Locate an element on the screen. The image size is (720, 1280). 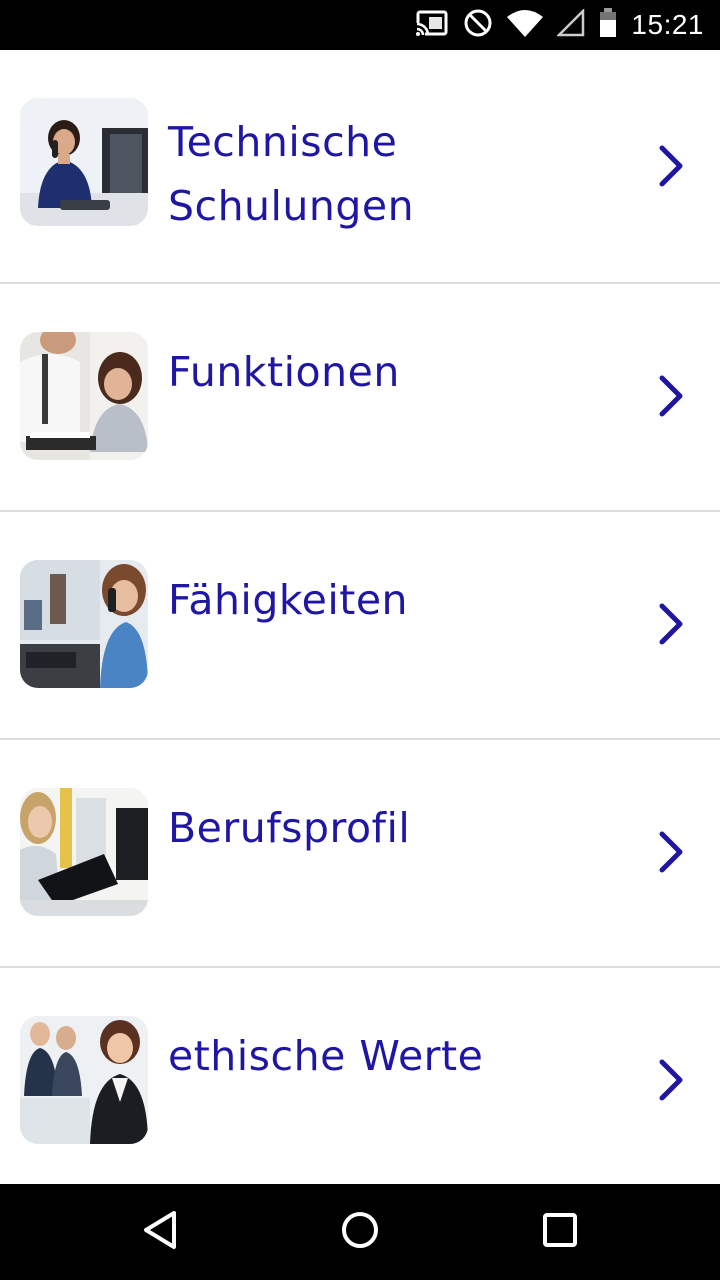
menu-item-label: ethische Werte is located at coordinates (326, 1056).